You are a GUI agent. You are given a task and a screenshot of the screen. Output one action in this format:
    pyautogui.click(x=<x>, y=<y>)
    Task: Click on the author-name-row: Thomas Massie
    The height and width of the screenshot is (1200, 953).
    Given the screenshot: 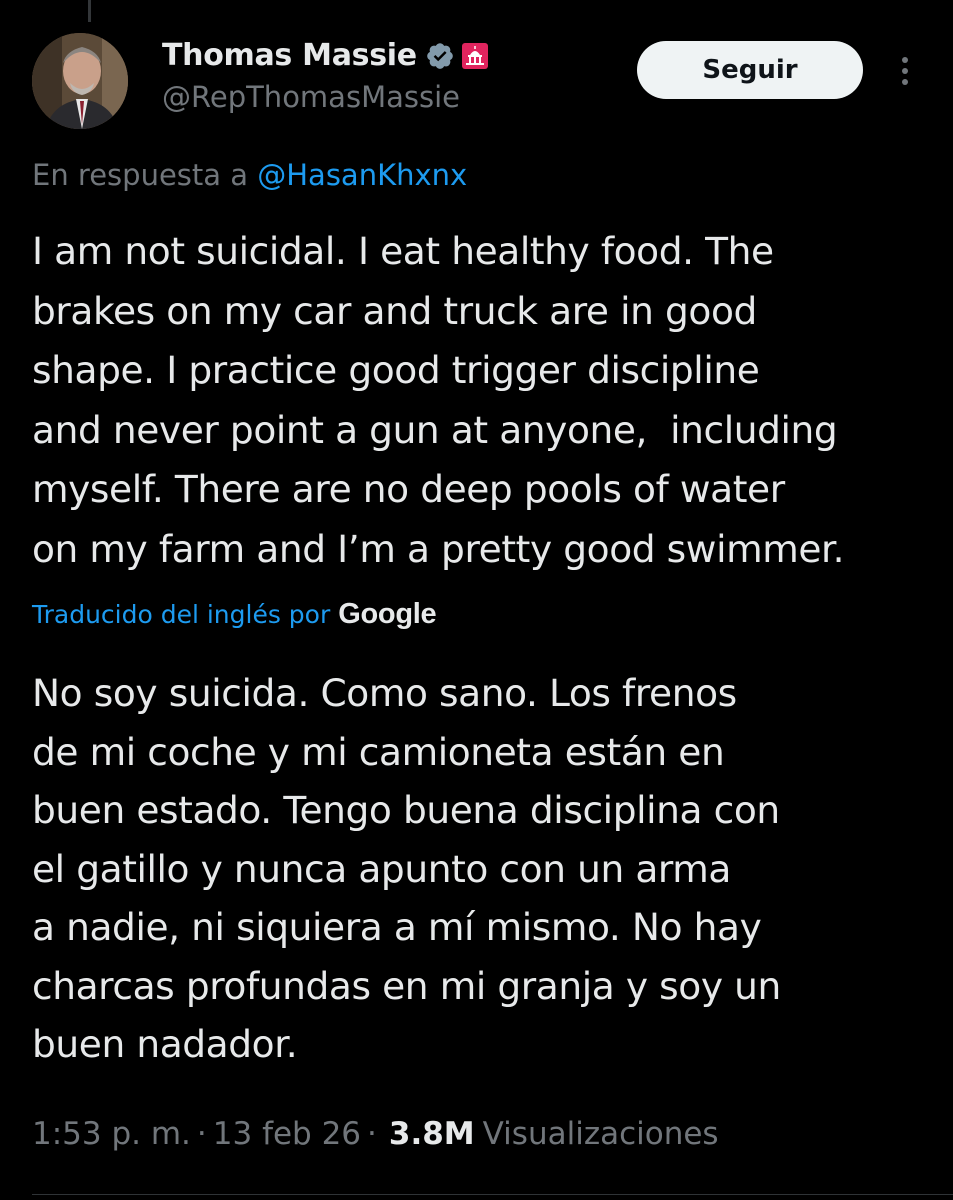 What is the action you would take?
    pyautogui.click(x=325, y=55)
    